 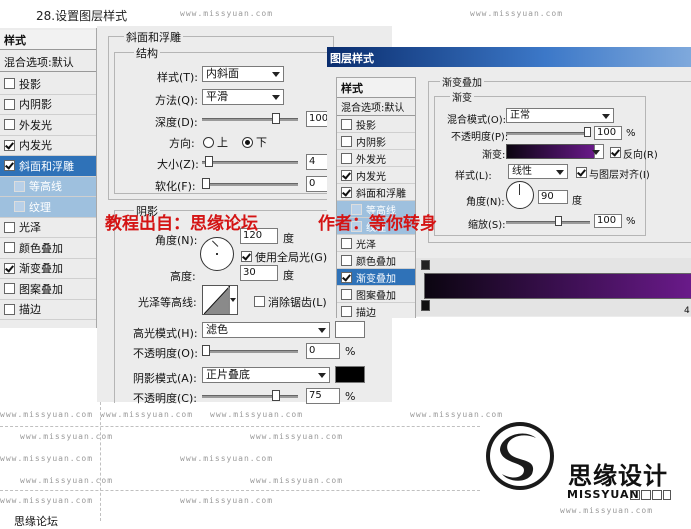 I want to click on size-slider-track, so click(x=250, y=162).